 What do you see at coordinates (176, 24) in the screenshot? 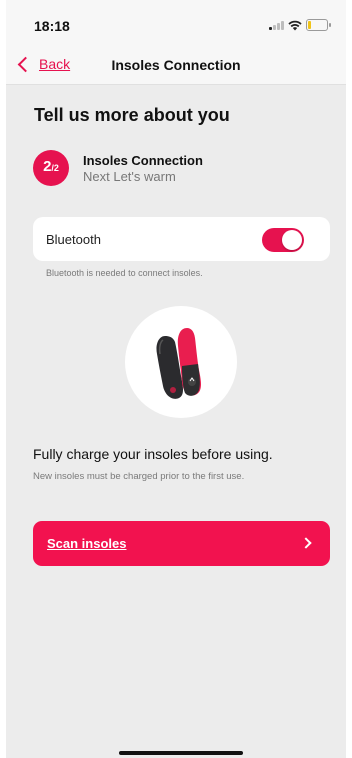
I see `status-bar: 18:18` at bounding box center [176, 24].